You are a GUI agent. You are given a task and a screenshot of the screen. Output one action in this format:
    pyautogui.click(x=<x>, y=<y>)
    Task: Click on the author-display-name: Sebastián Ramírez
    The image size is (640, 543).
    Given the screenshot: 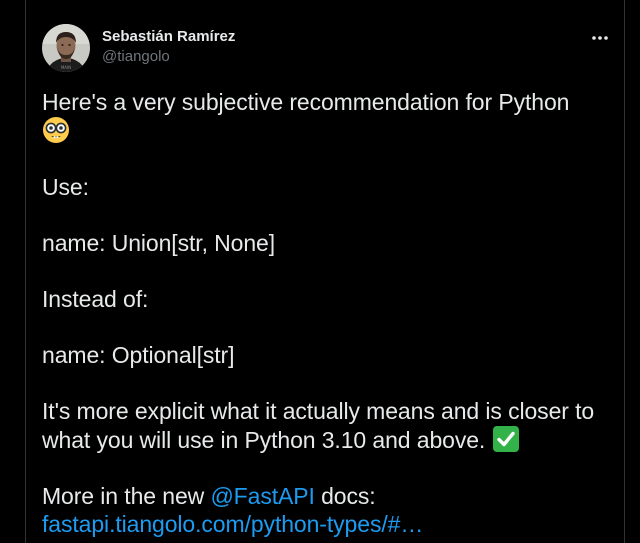 What is the action you would take?
    pyautogui.click(x=168, y=37)
    